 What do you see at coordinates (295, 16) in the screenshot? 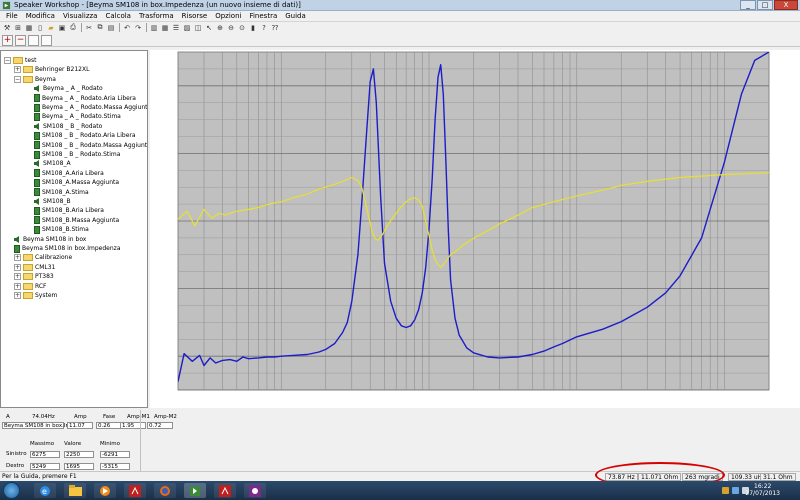
I see `menu-guida: Guida` at bounding box center [295, 16].